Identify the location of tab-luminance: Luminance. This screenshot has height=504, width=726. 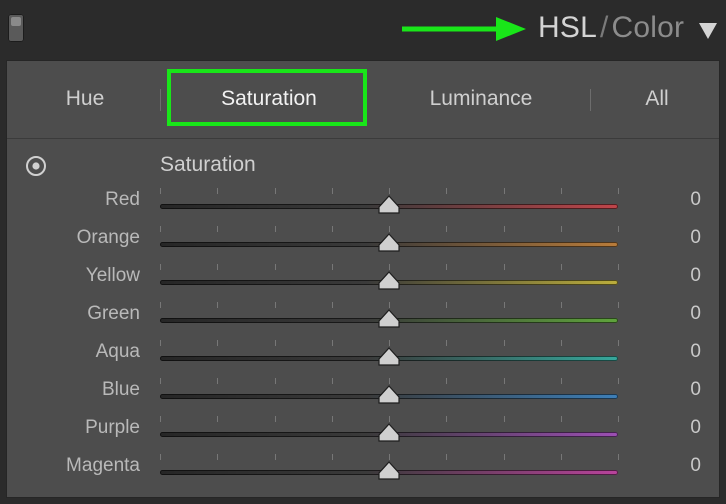
(481, 99).